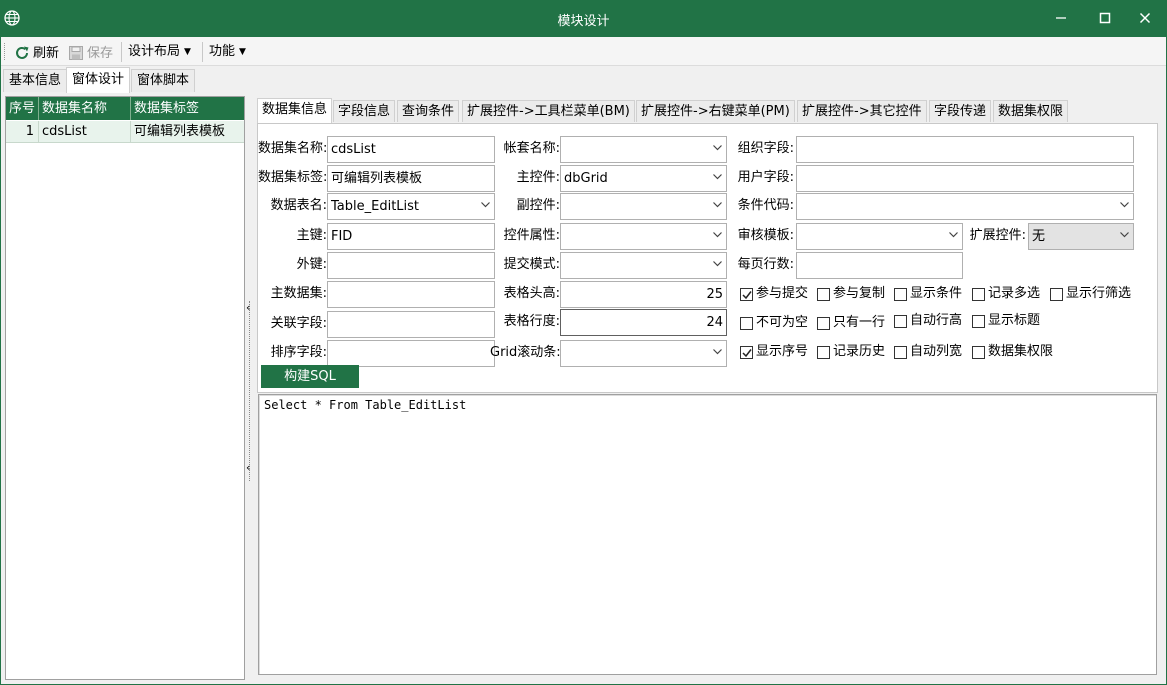 This screenshot has width=1167, height=685. Describe the element at coordinates (1014, 293) in the screenshot. I see `checkbox-label: 记录多选` at that location.